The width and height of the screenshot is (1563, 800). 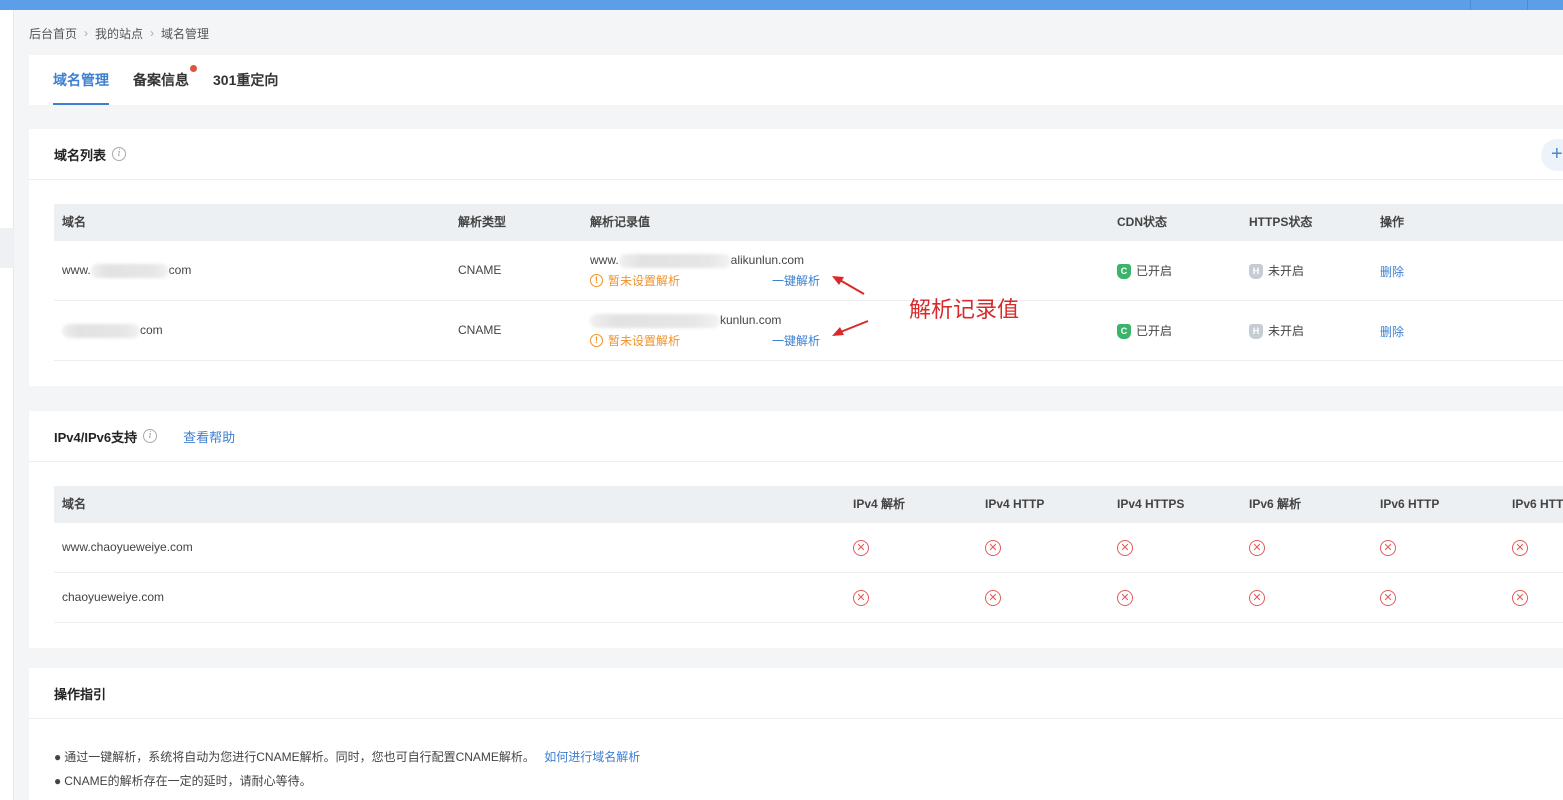 What do you see at coordinates (96, 437) in the screenshot?
I see `section-title: IPv4/IPv6支持` at bounding box center [96, 437].